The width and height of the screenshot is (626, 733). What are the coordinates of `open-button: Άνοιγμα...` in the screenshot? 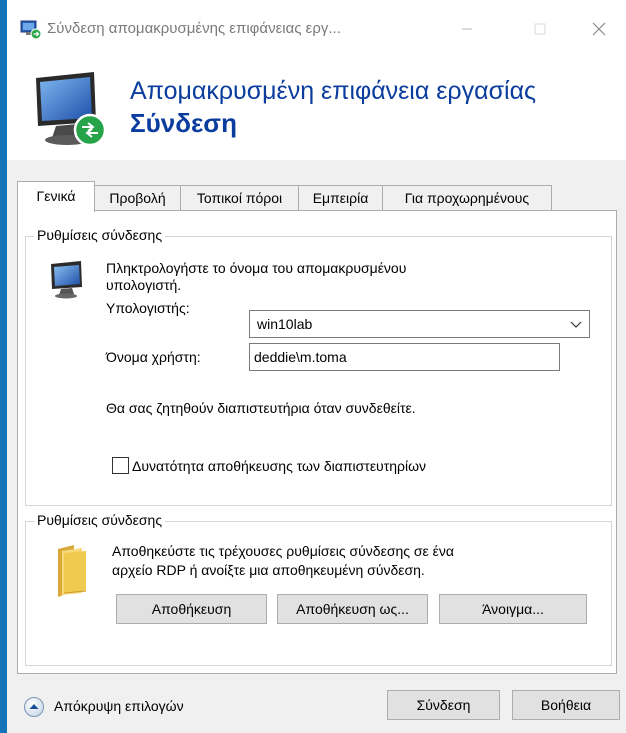 It's located at (513, 609).